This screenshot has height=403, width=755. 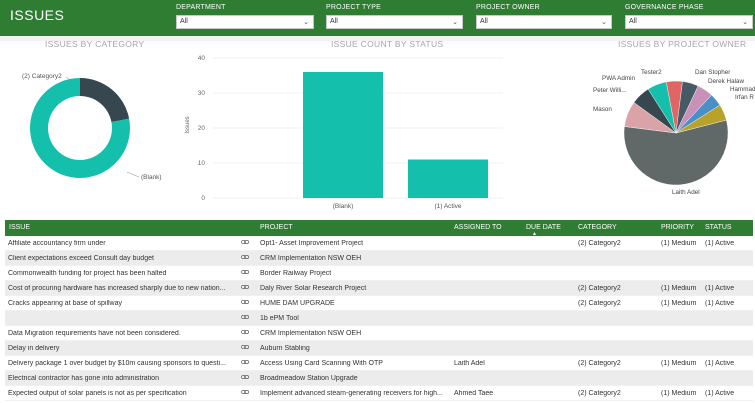 What do you see at coordinates (478, 227) in the screenshot?
I see `header-assigned-to: ASSIGNED TO` at bounding box center [478, 227].